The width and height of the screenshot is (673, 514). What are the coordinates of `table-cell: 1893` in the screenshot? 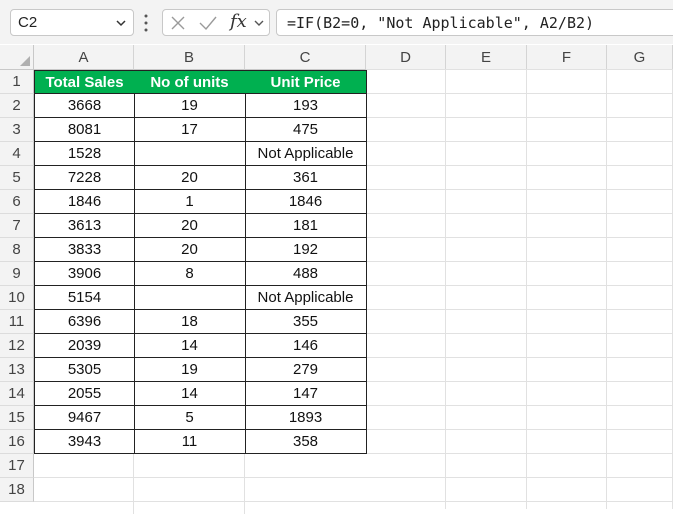 It's located at (306, 418).